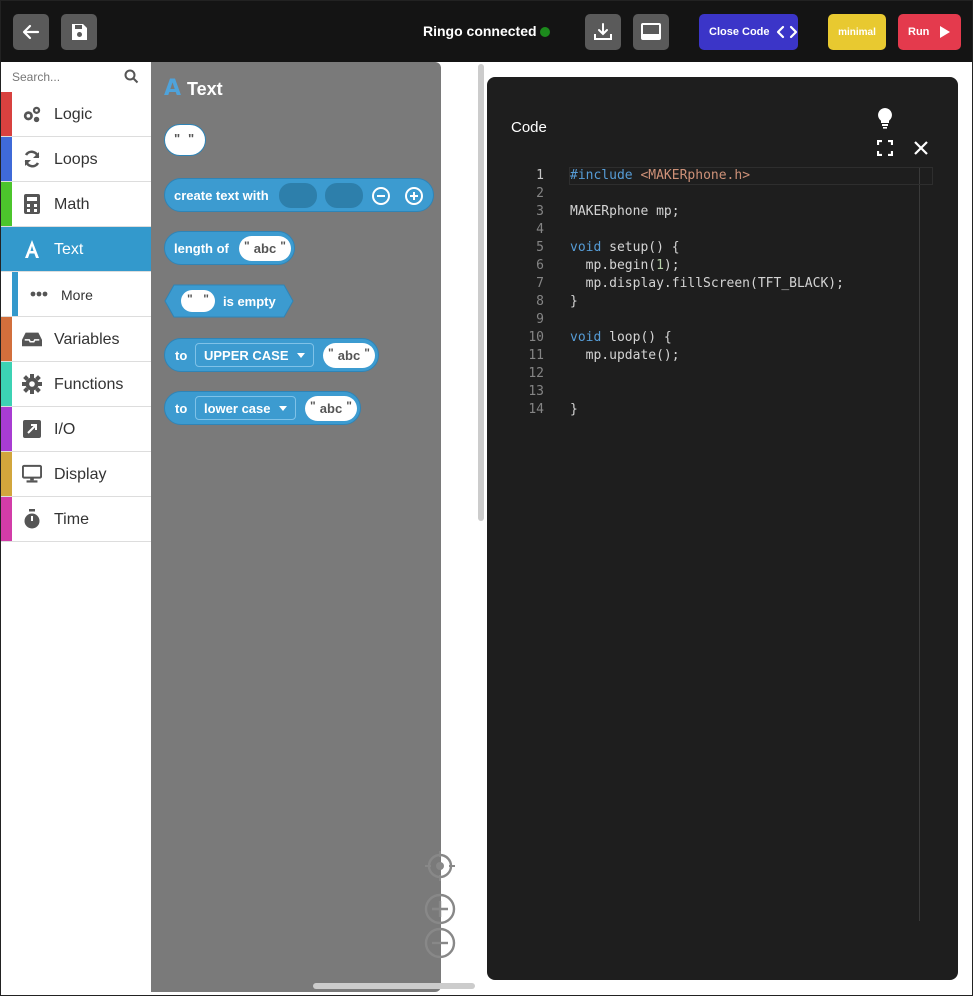 The image size is (973, 996). I want to click on code-line: 7 mp.display.fillScreen(TFT_BLACK);, so click(710, 284).